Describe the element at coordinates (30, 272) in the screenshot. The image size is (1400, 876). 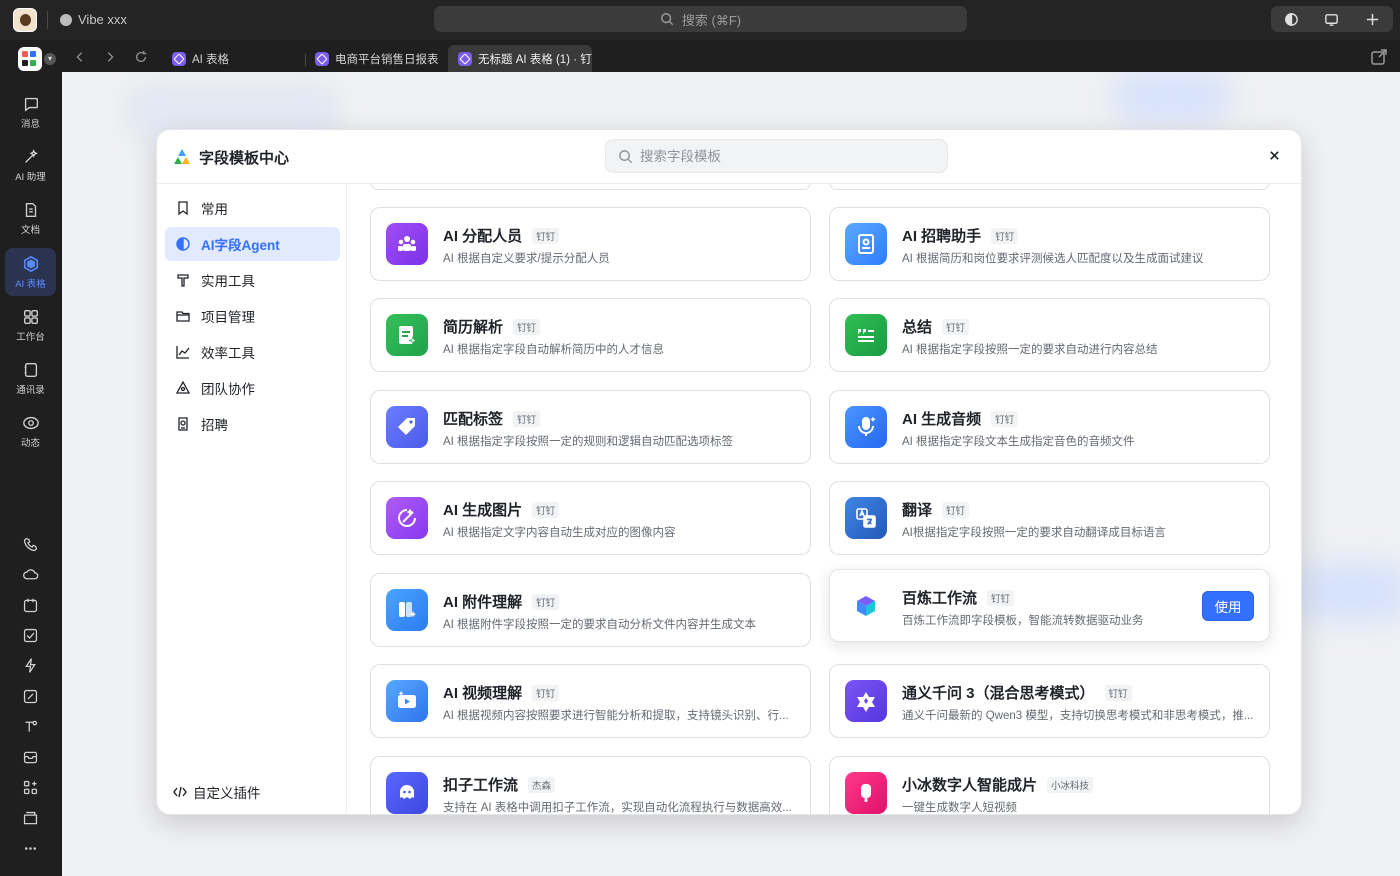
I see `sidebar-item-ai-table: AI 表格` at that location.